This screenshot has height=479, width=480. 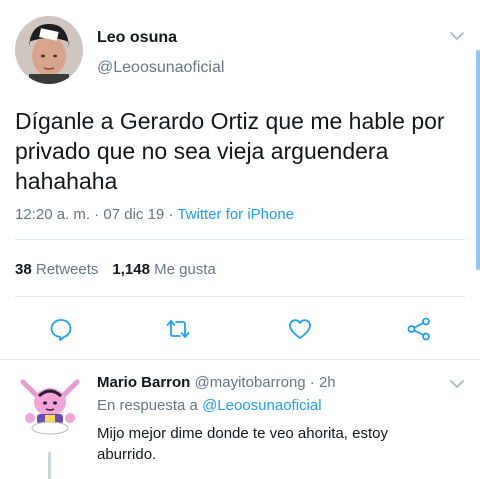 I want to click on likes-label: Me gusta, so click(x=185, y=269).